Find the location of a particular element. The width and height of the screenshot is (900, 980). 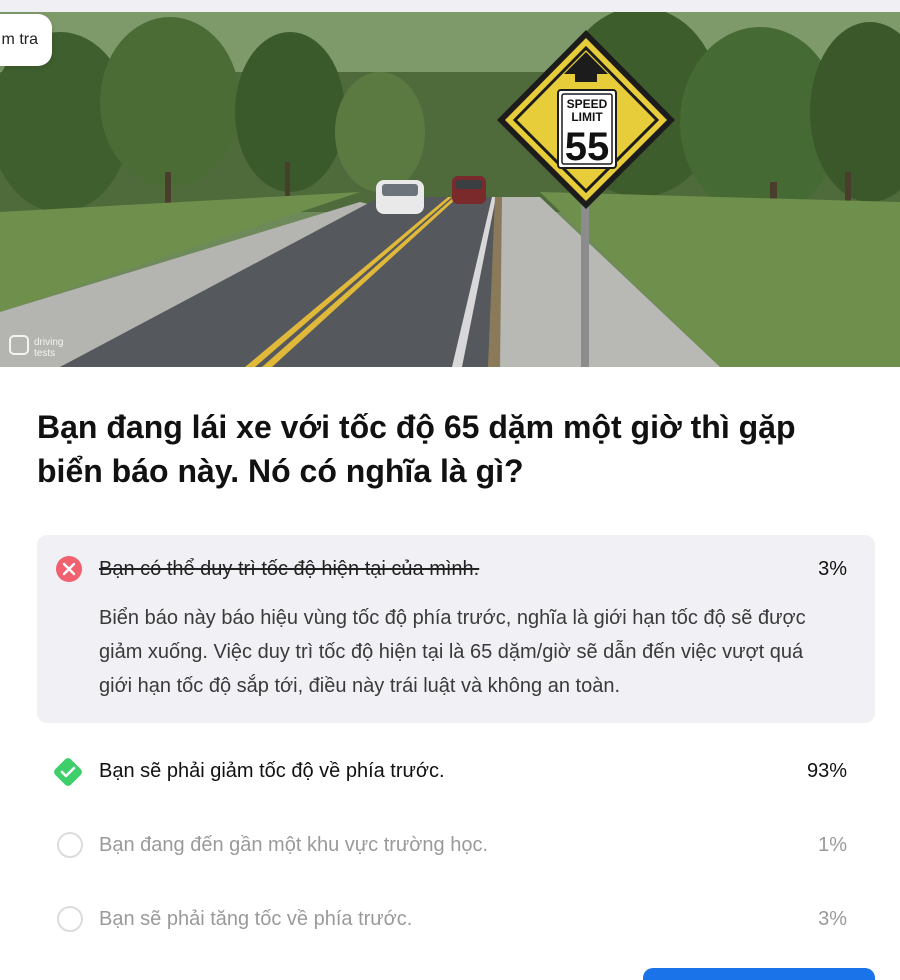

tab-chip-label: m tra is located at coordinates (19, 39).